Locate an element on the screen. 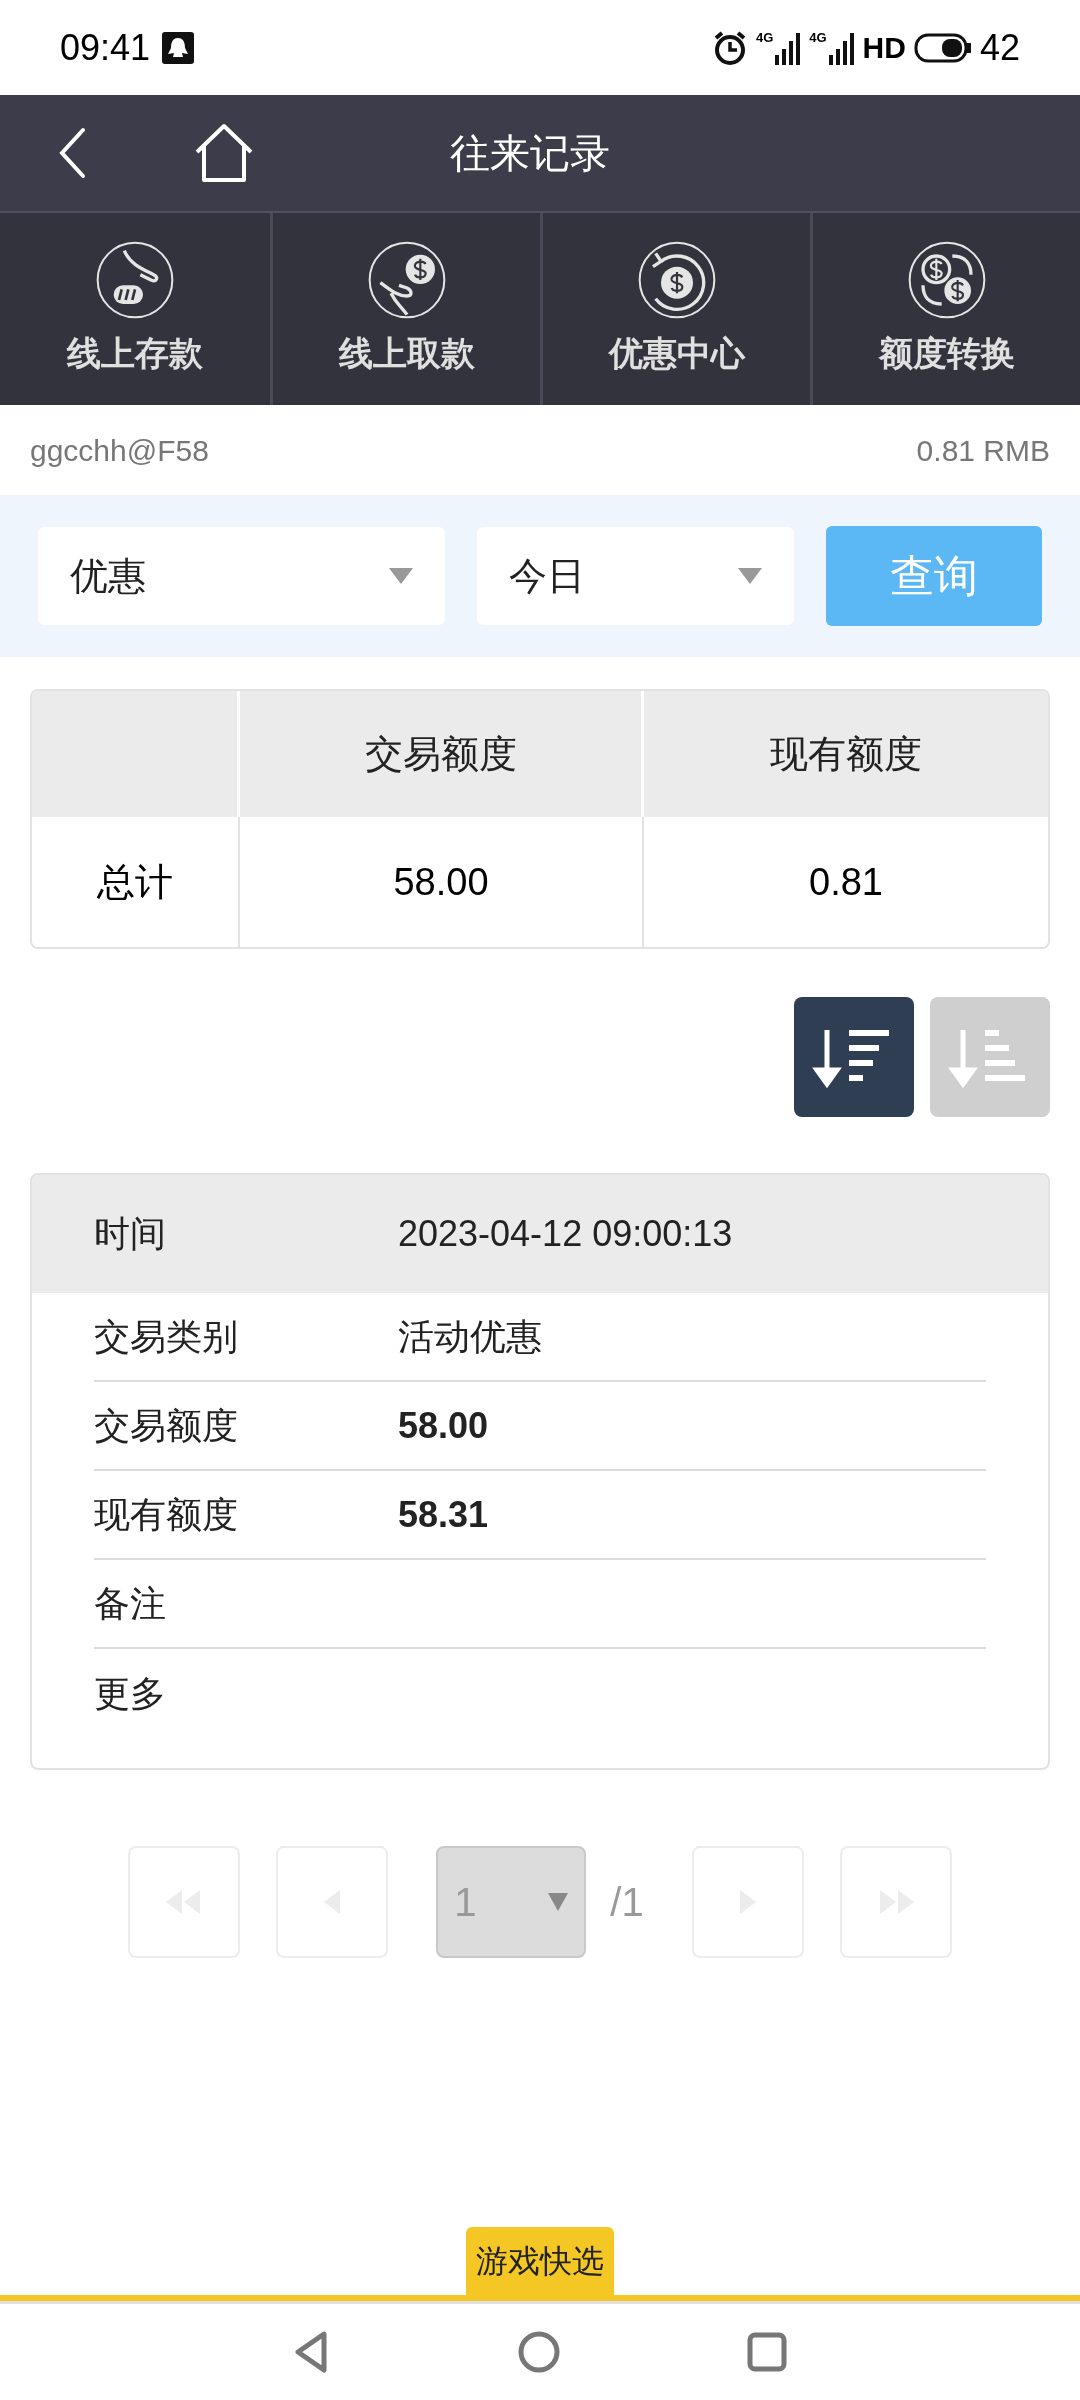 This screenshot has width=1080, height=2400. field-label: 更多 is located at coordinates (130, 1693).